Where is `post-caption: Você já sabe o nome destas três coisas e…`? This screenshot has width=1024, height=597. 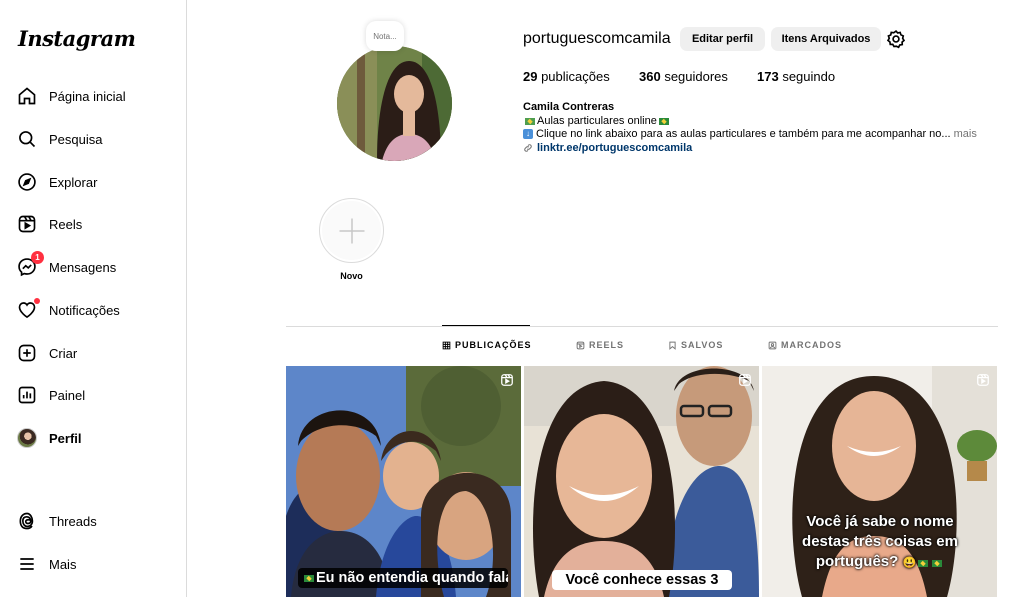 post-caption: Você já sabe o nome destas três coisas e… is located at coordinates (880, 541).